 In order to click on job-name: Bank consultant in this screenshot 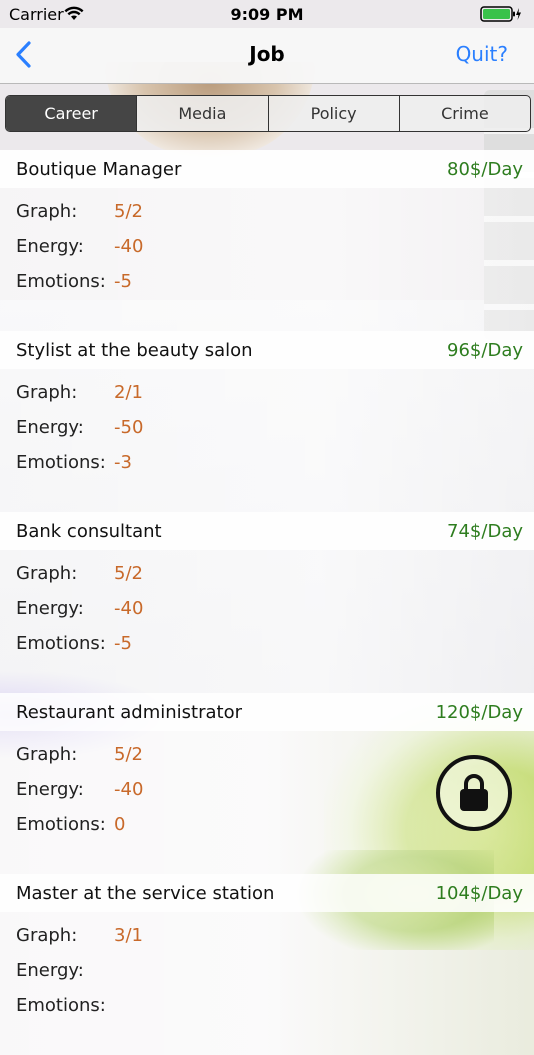, I will do `click(89, 531)`.